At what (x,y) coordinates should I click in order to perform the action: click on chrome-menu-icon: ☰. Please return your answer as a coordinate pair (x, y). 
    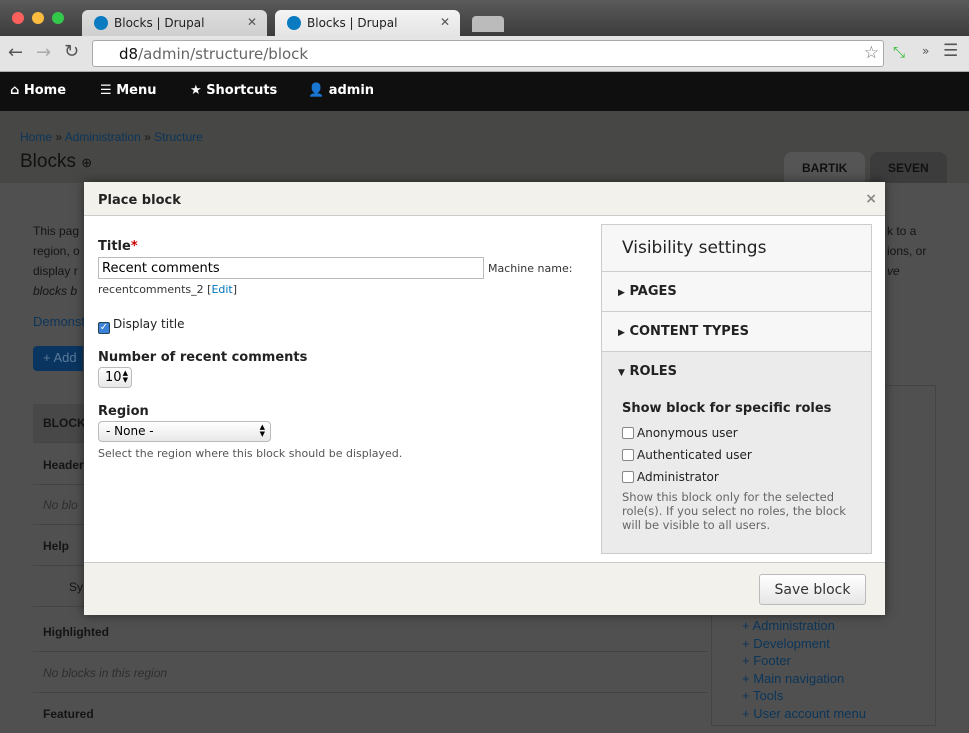
    Looking at the image, I should click on (950, 51).